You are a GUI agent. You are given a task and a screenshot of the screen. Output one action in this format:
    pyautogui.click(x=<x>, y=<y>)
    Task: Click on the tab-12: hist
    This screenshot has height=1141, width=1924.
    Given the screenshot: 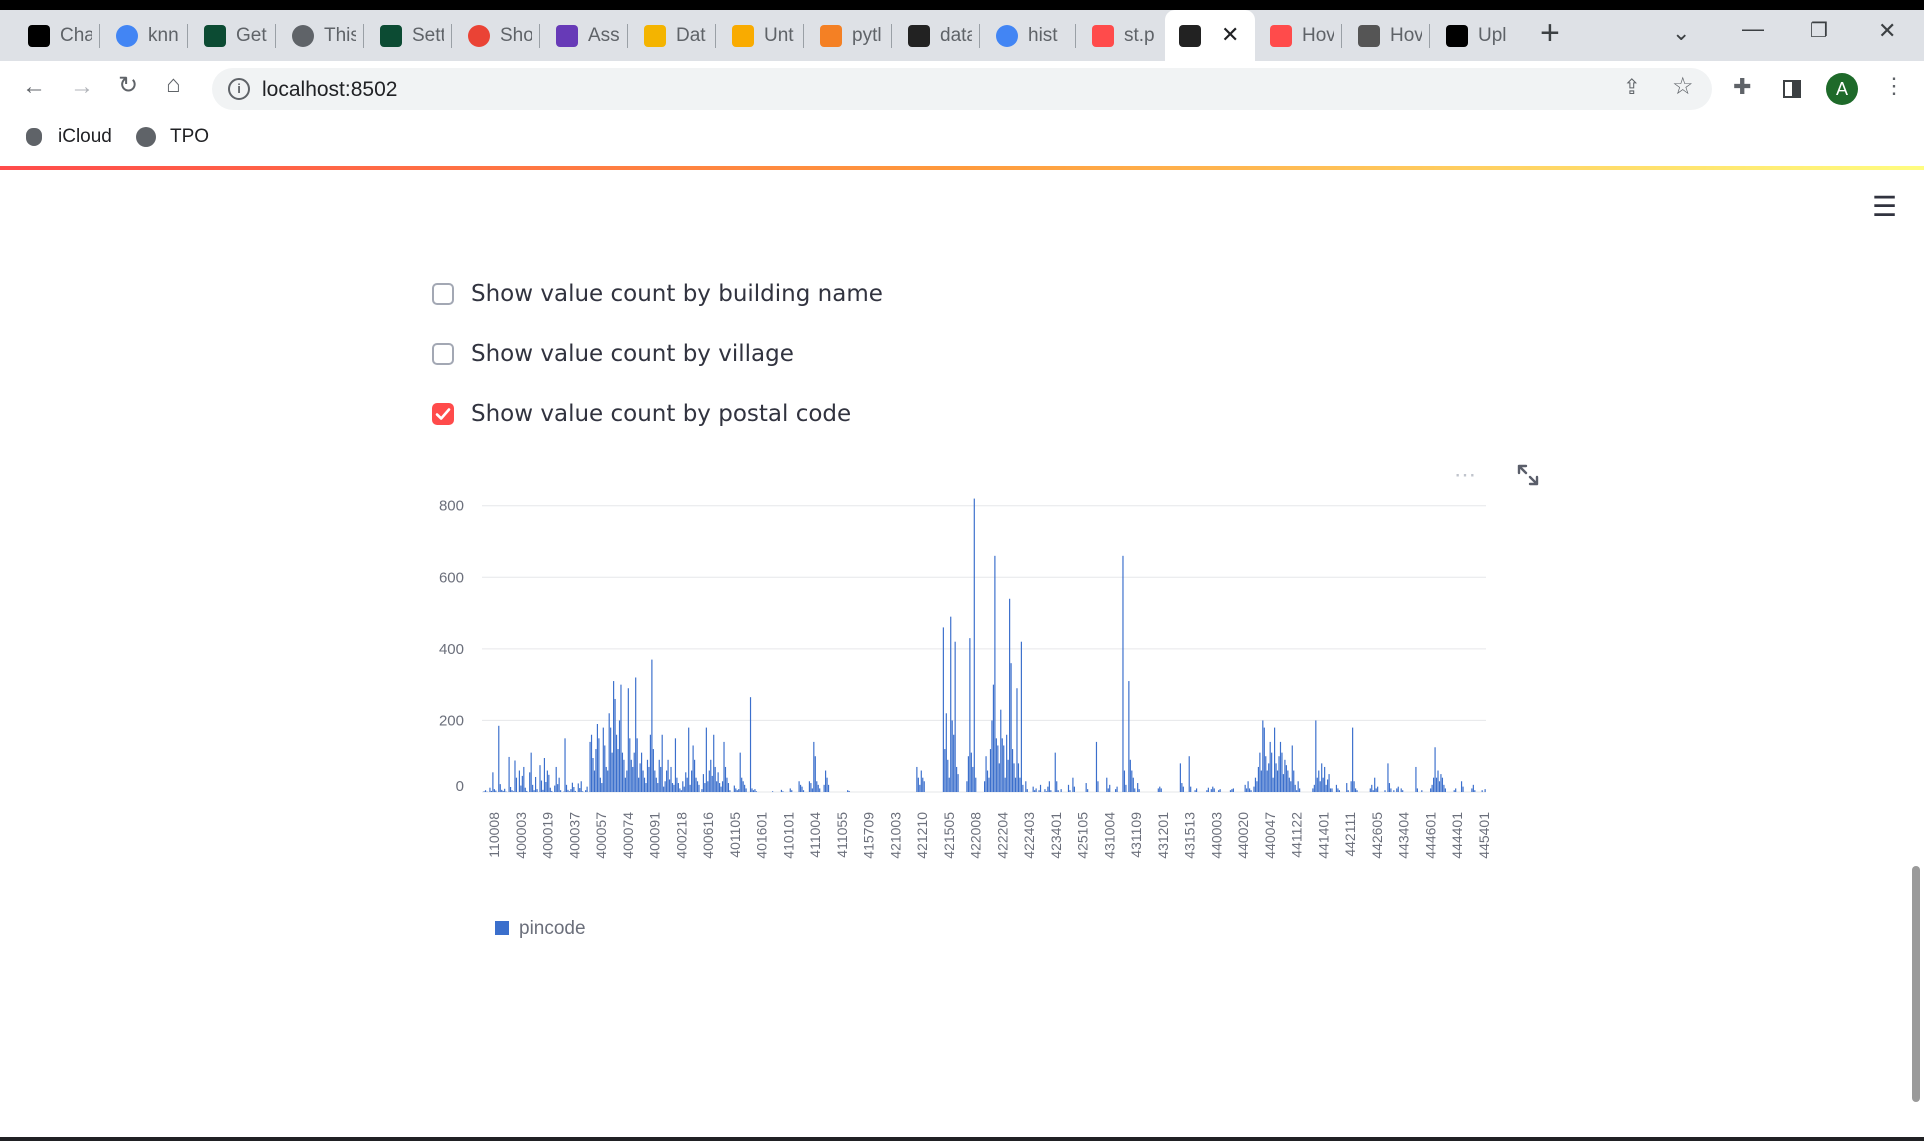 What is the action you would take?
    pyautogui.click(x=1021, y=35)
    